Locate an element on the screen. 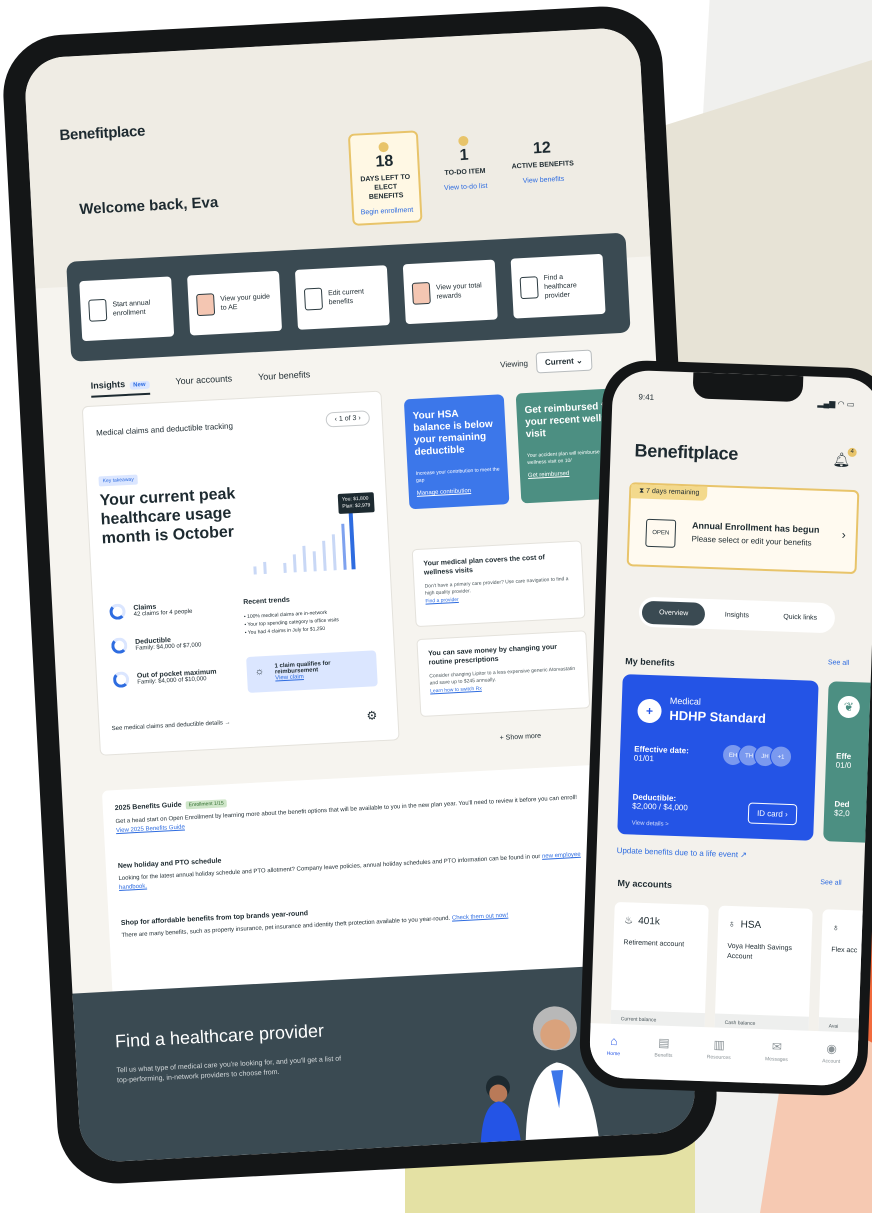 This screenshot has width=872, height=1213. bar-tooltip: You: $1,800 Plan: $2,979 is located at coordinates (356, 503).